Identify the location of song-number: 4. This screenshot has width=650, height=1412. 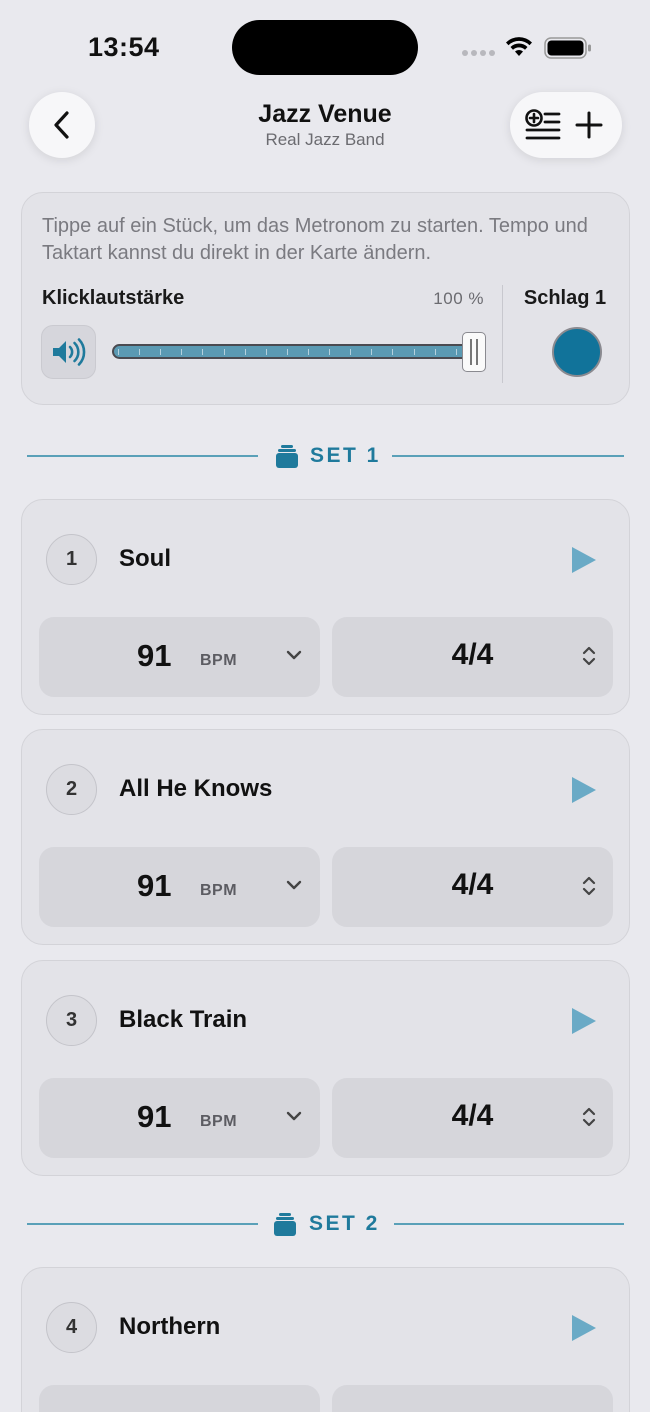
(71, 1327).